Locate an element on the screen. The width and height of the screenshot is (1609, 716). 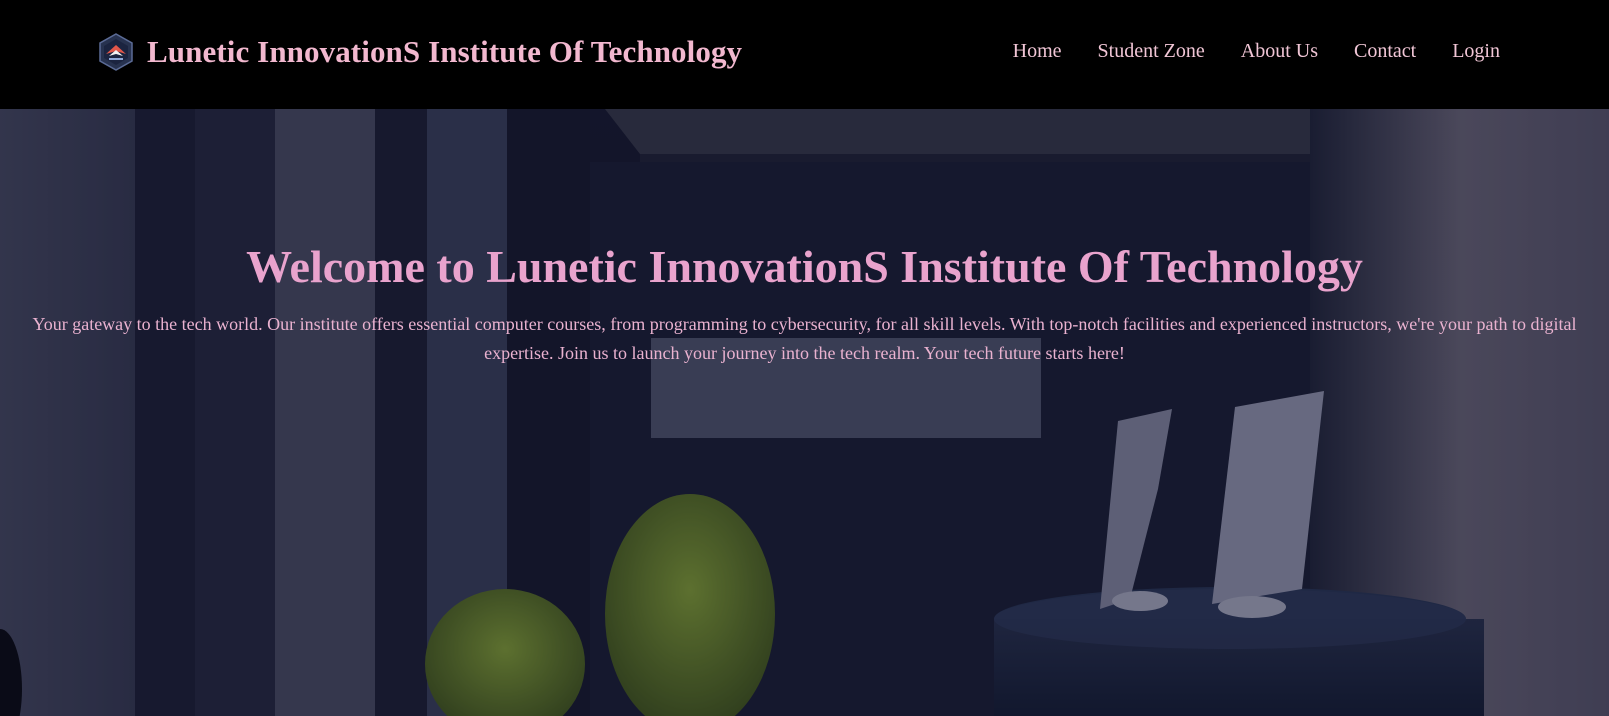
nav-student-zone: Student Zone is located at coordinates (1151, 51).